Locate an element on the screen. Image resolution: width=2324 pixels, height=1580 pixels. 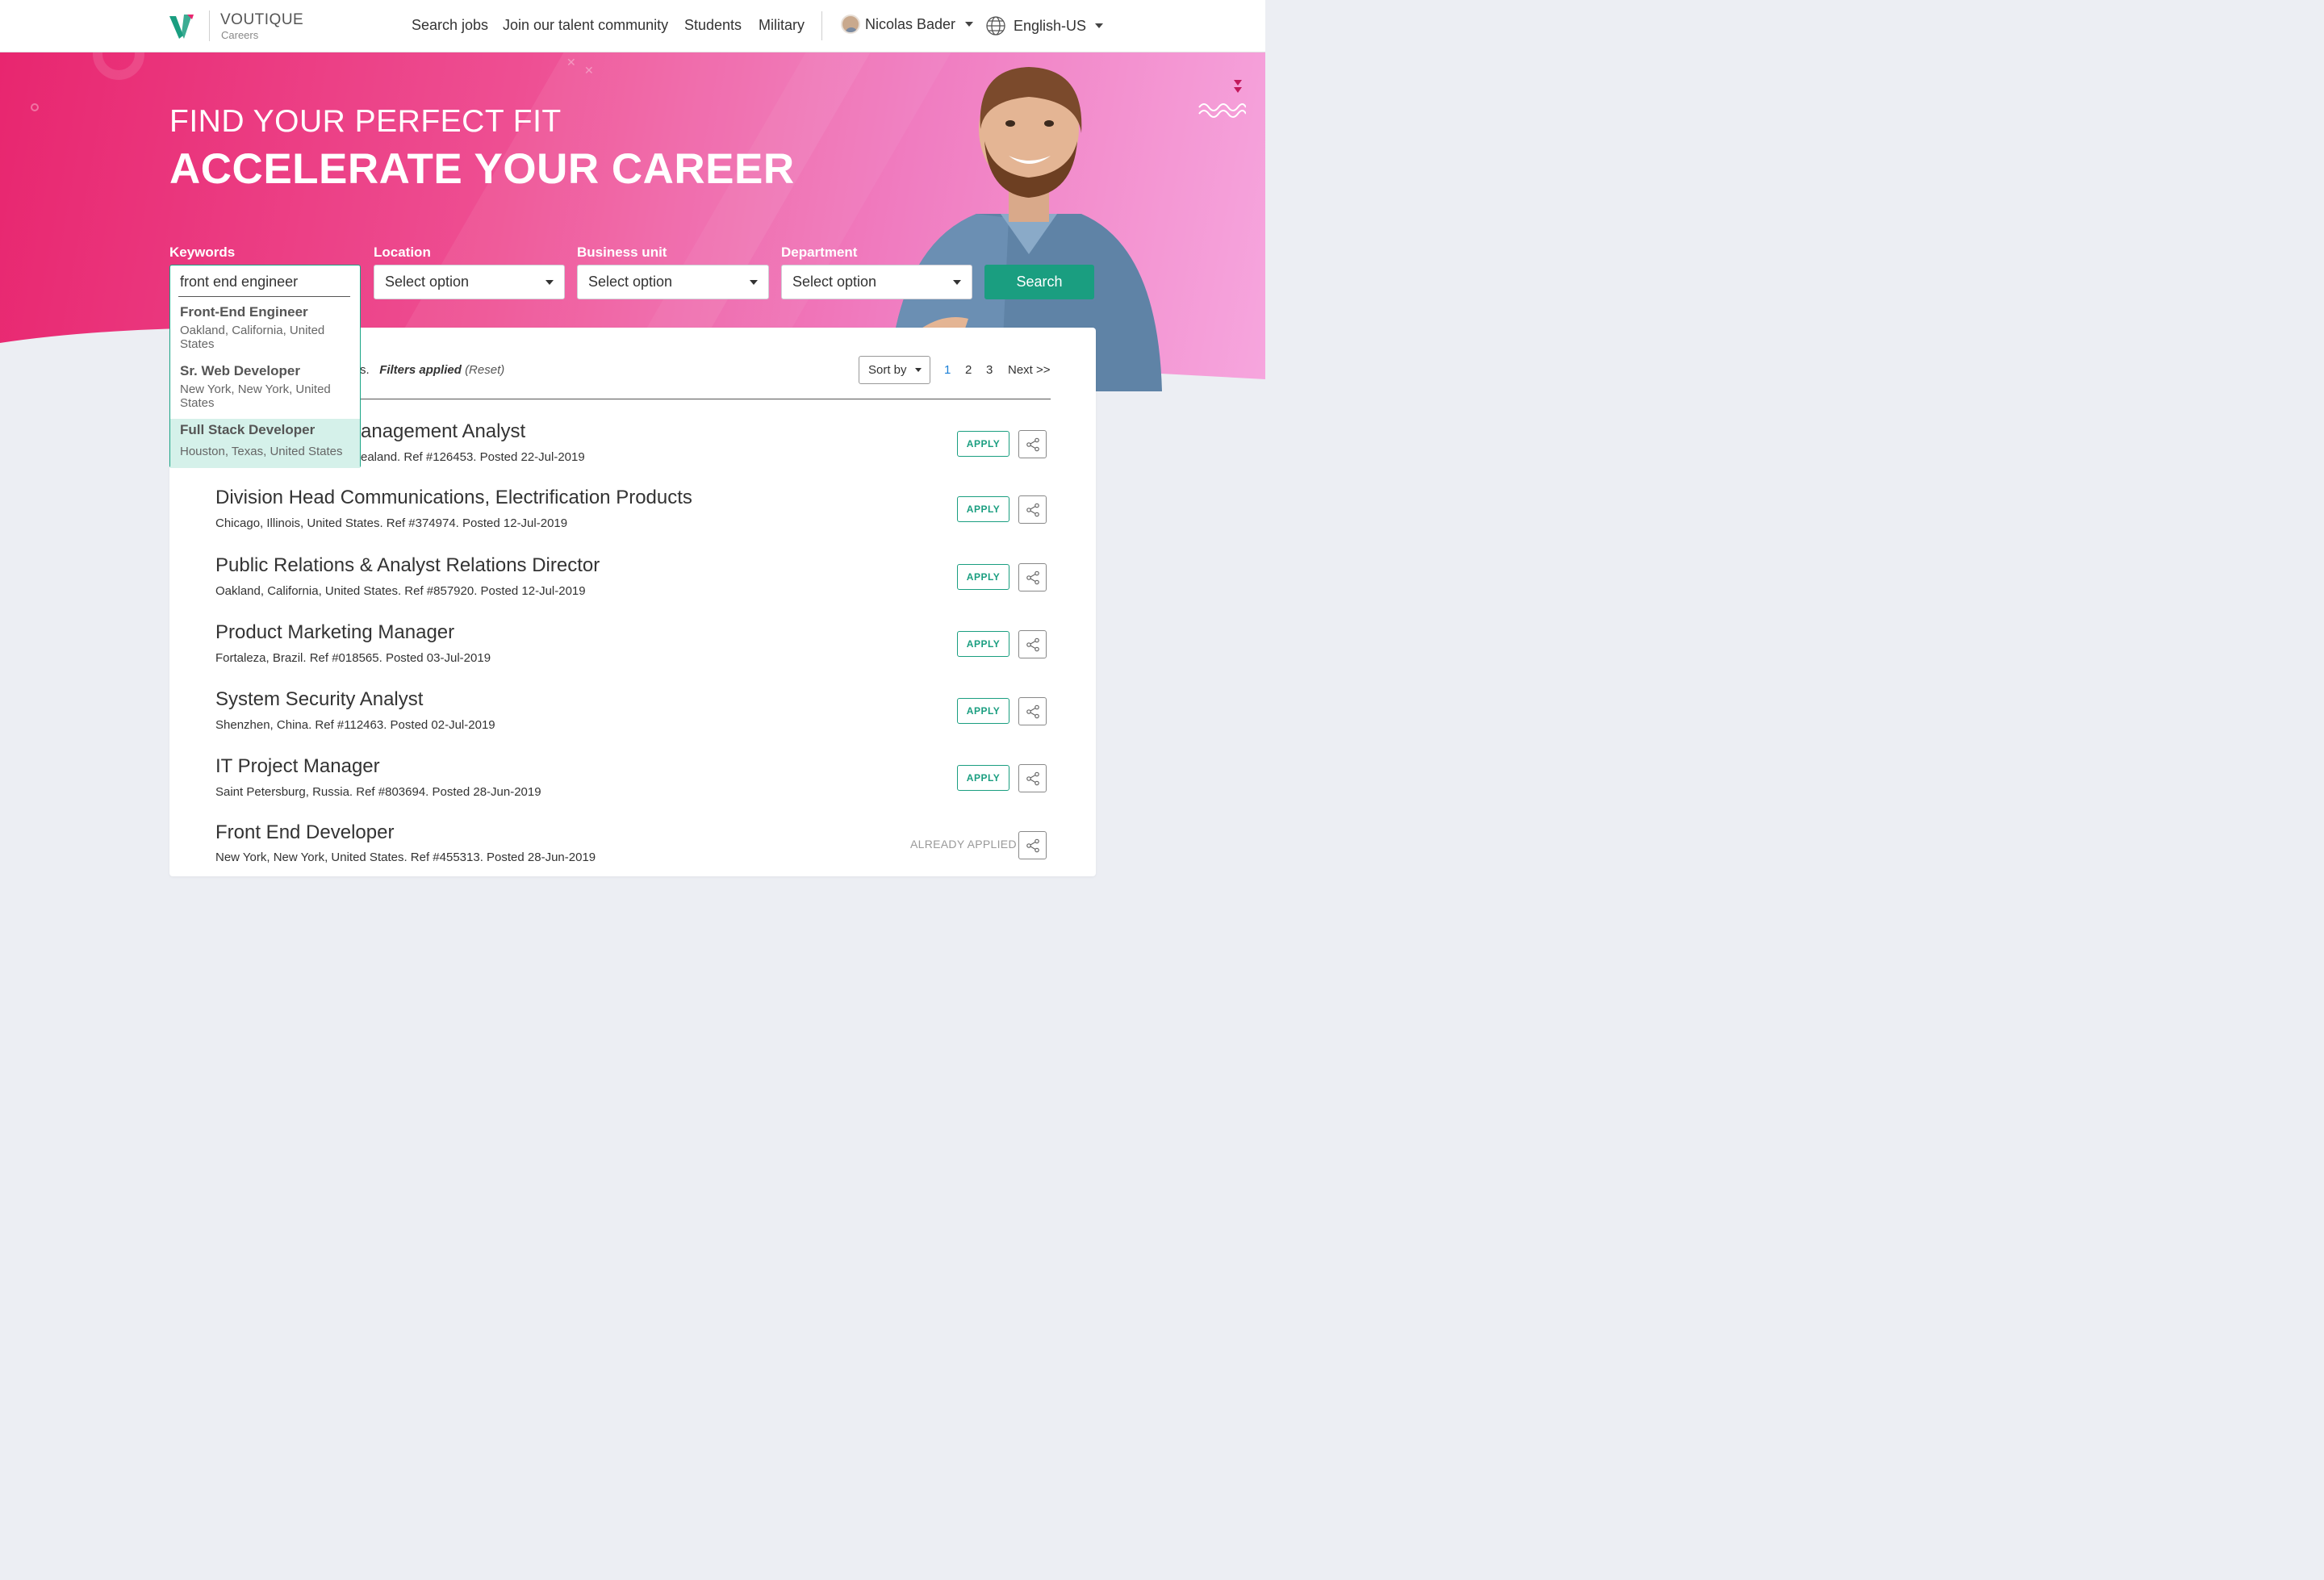
business-unit-label: Business unit is located at coordinates (622, 252).